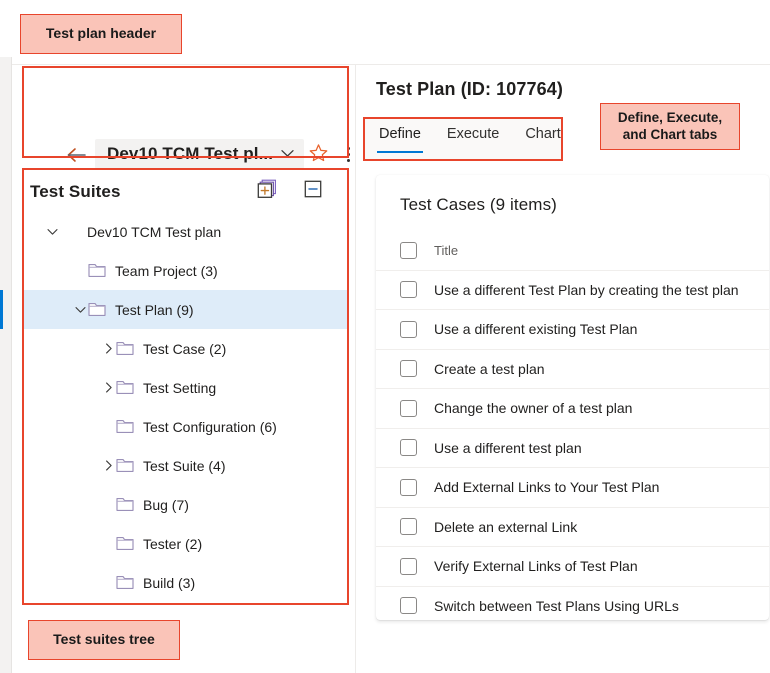 This screenshot has width=770, height=673. I want to click on select-all-checkbox, so click(408, 250).